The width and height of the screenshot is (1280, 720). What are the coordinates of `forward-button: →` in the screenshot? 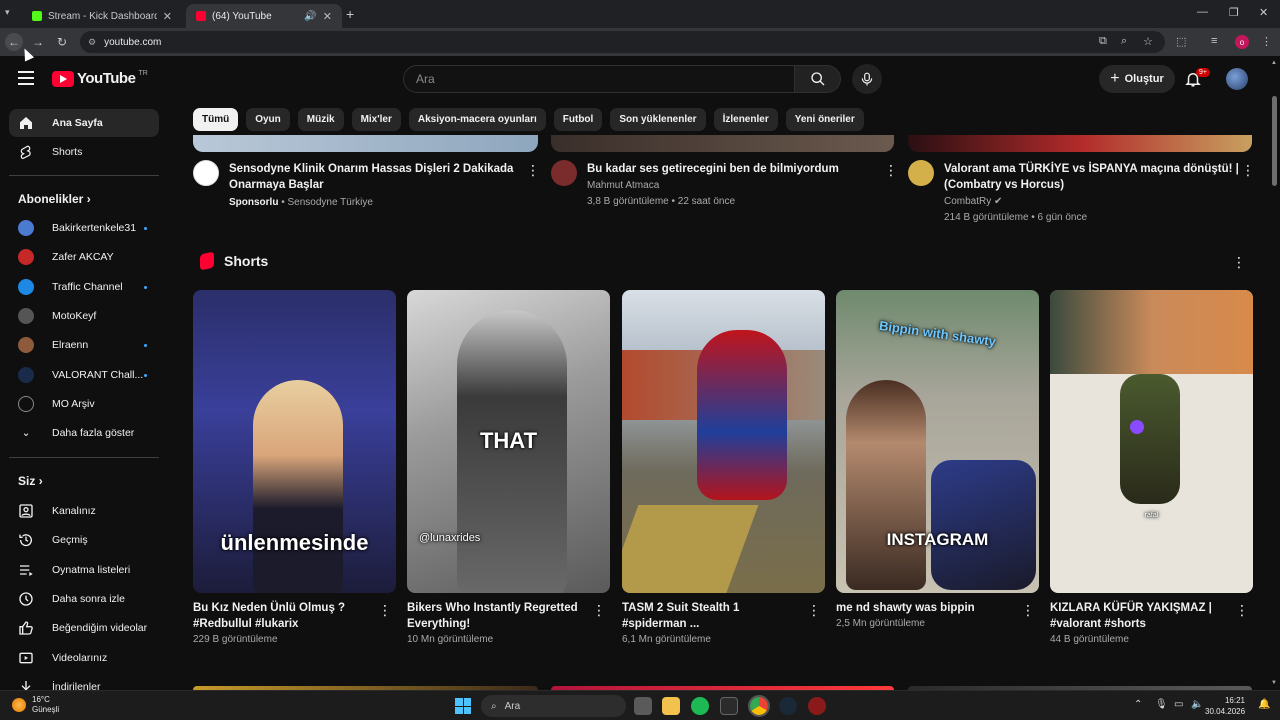 It's located at (38, 42).